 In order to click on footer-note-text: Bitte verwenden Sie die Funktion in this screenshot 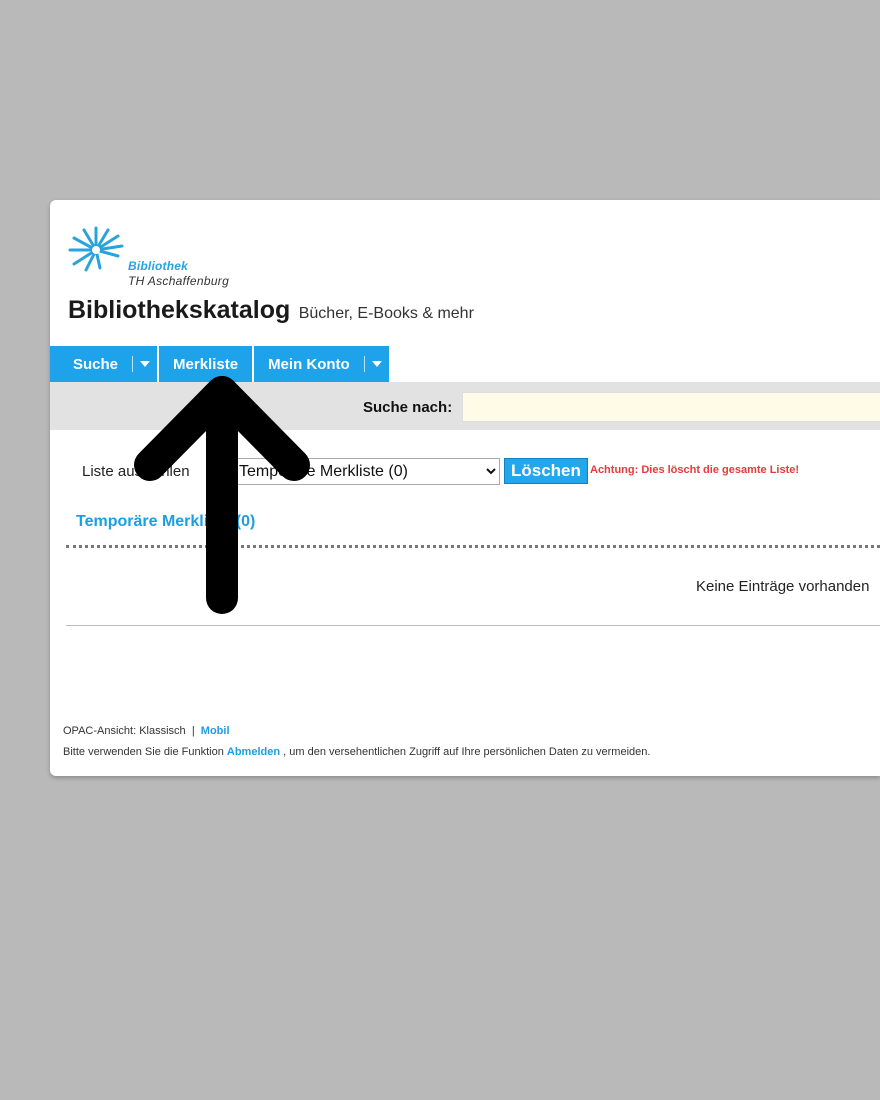, I will do `click(143, 752)`.